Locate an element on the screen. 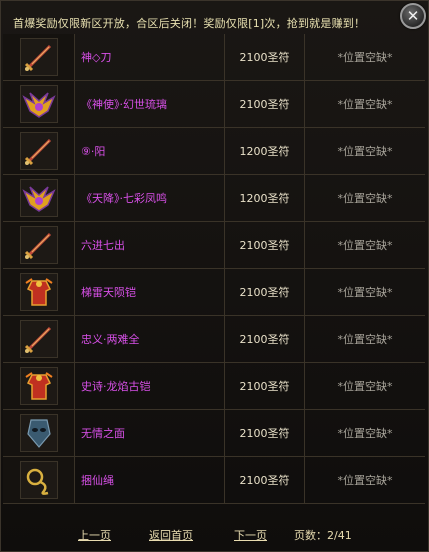 This screenshot has height=552, width=429. item-name: 史诗·龙焰古铠 is located at coordinates (150, 386).